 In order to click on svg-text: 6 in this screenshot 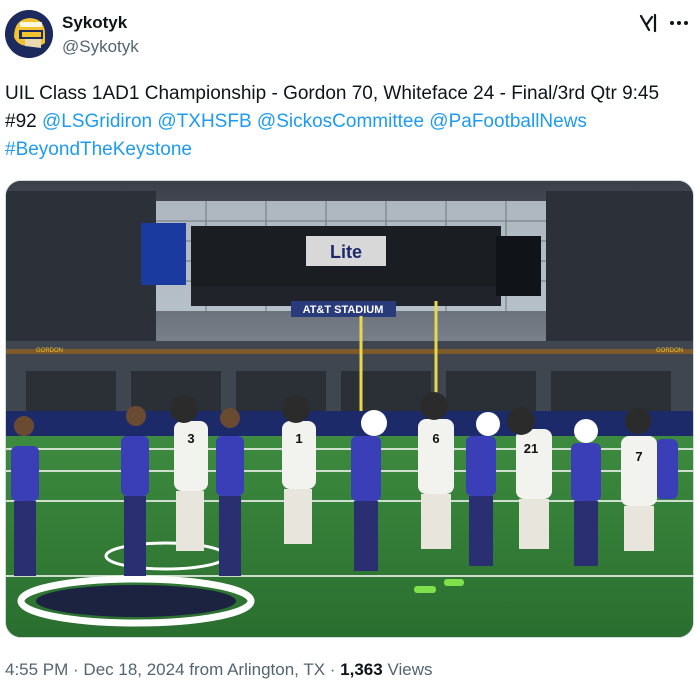, I will do `click(435, 438)`.